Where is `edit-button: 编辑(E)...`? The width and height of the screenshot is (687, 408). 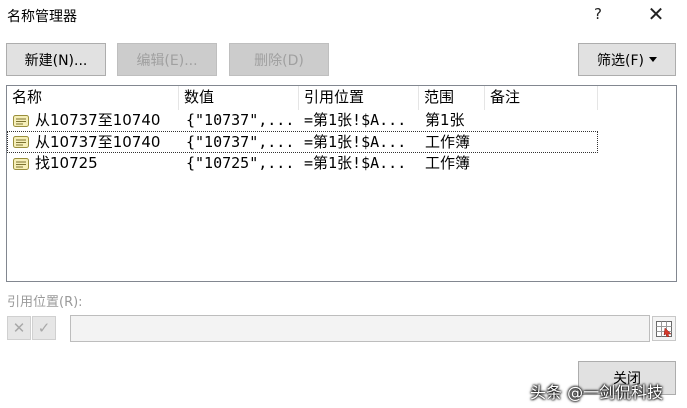
edit-button: 编辑(E)... is located at coordinates (167, 59).